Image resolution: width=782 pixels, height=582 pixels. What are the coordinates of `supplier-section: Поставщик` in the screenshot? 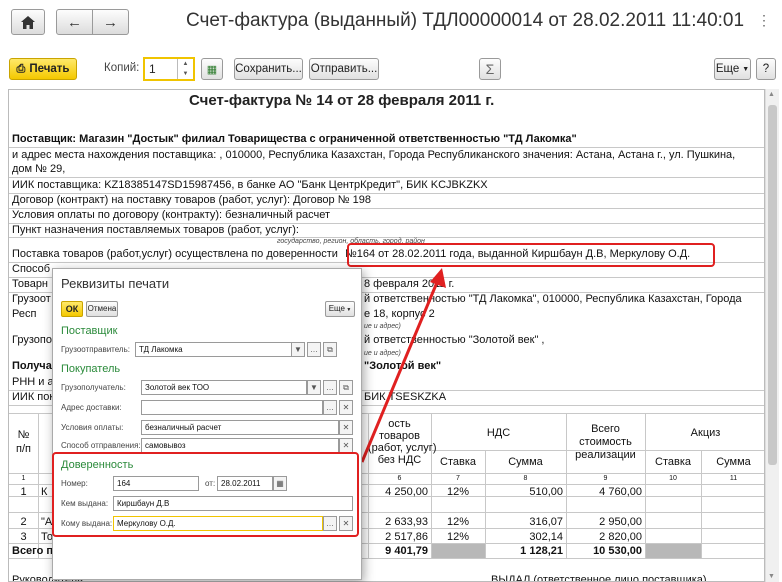 It's located at (89, 331).